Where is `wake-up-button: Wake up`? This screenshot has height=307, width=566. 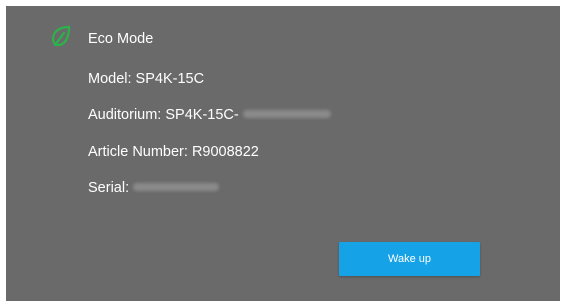
wake-up-button: Wake up is located at coordinates (409, 259).